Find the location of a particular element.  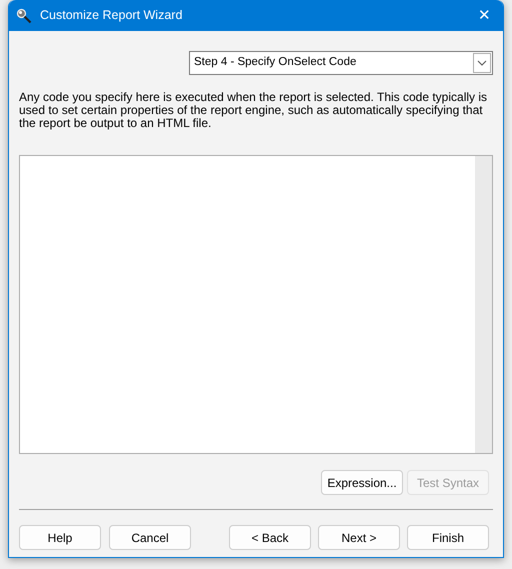

scrollbar is located at coordinates (483, 304).